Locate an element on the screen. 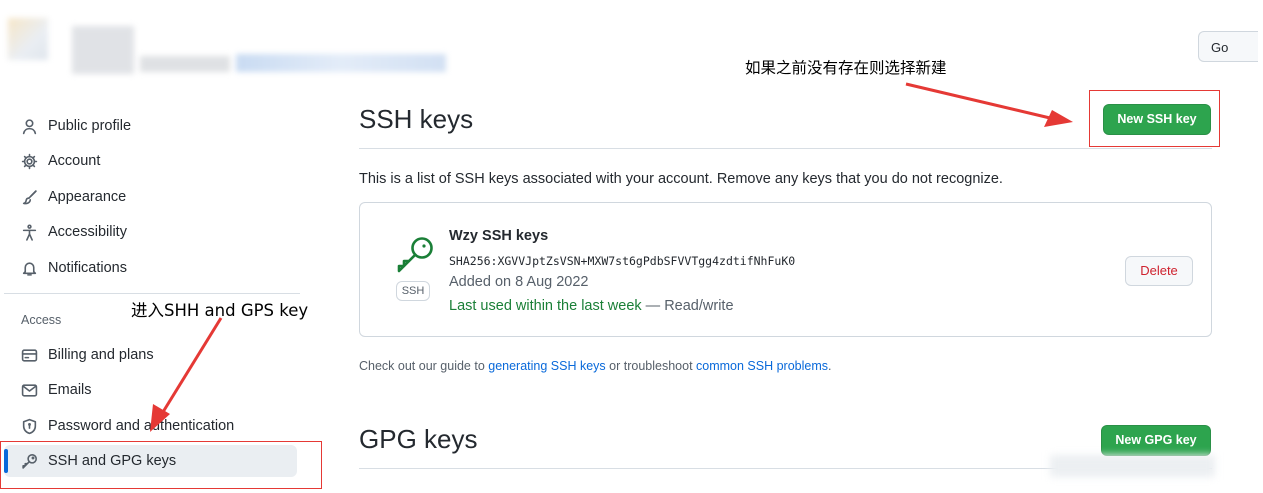  mail-icon is located at coordinates (29, 390).